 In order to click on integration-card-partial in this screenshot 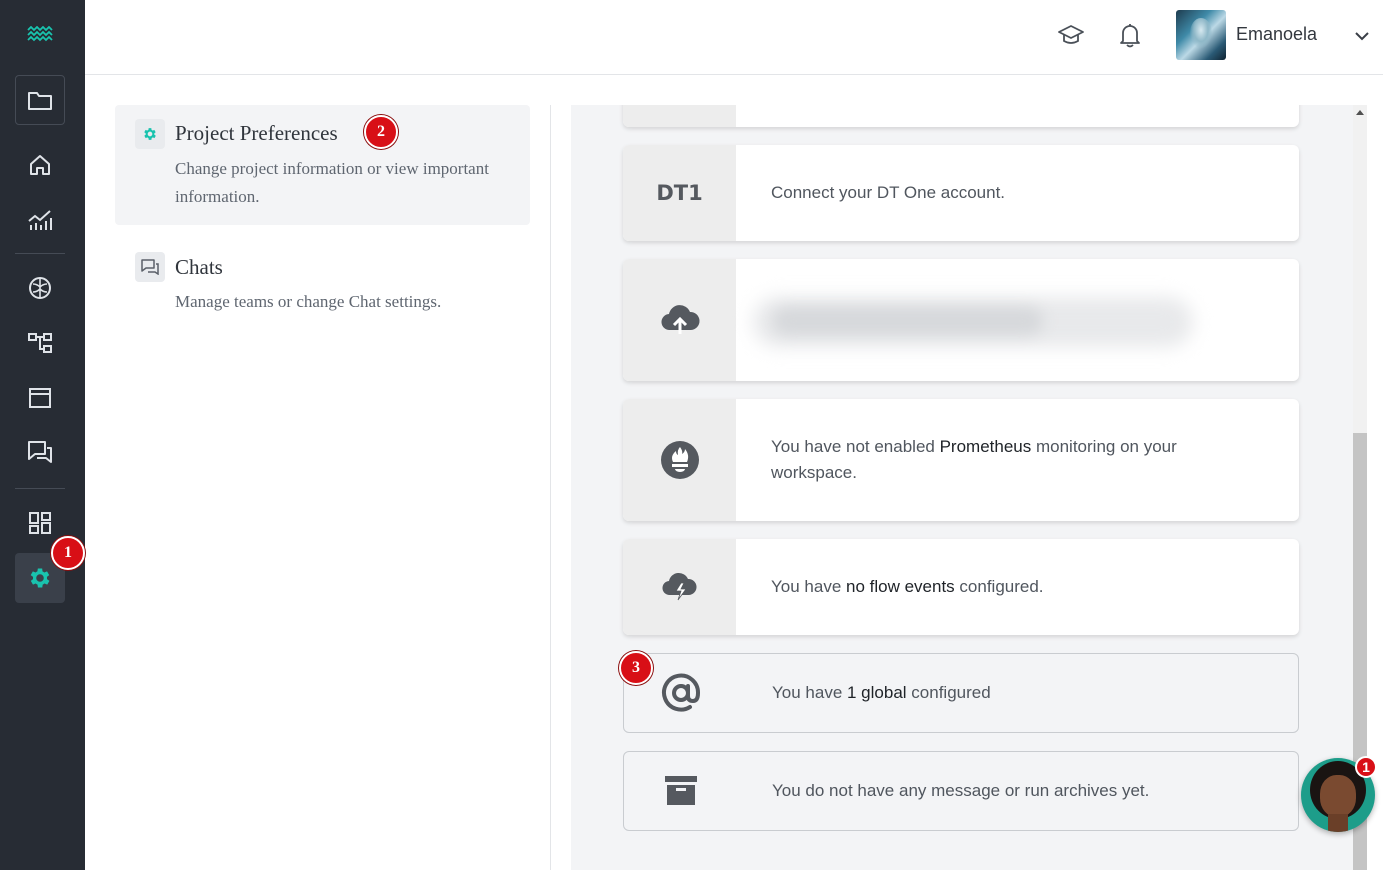, I will do `click(961, 116)`.